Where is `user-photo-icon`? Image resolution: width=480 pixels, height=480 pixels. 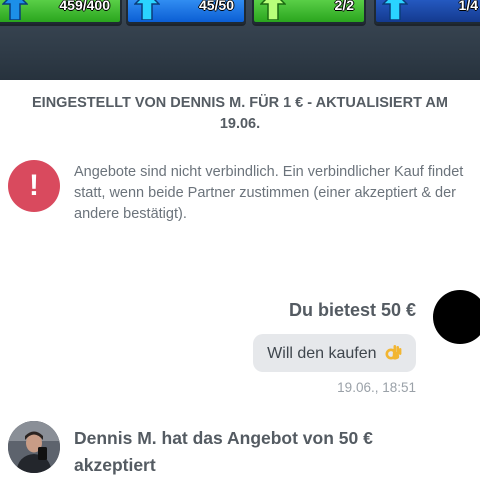
user-photo-icon is located at coordinates (34, 447).